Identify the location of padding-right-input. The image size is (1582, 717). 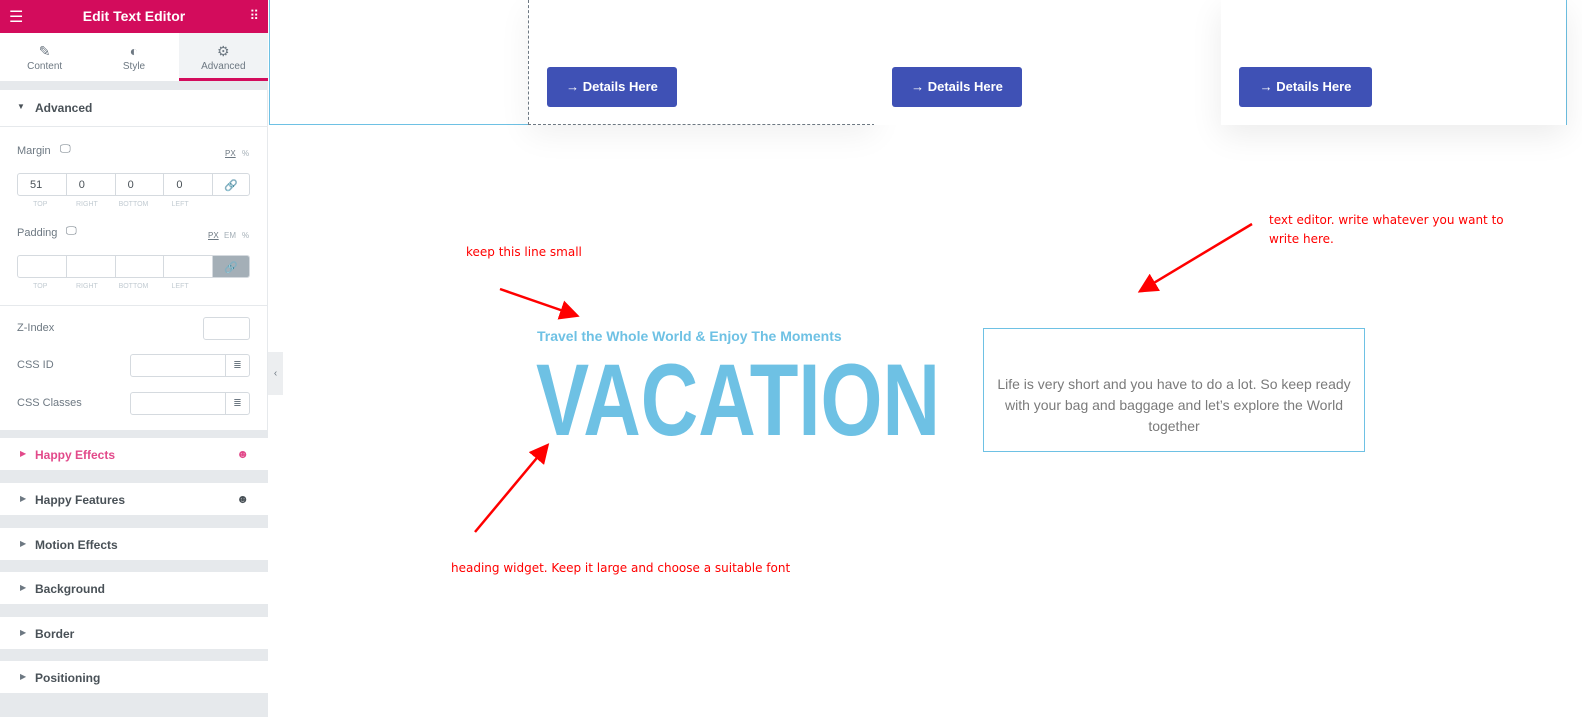
(91, 266).